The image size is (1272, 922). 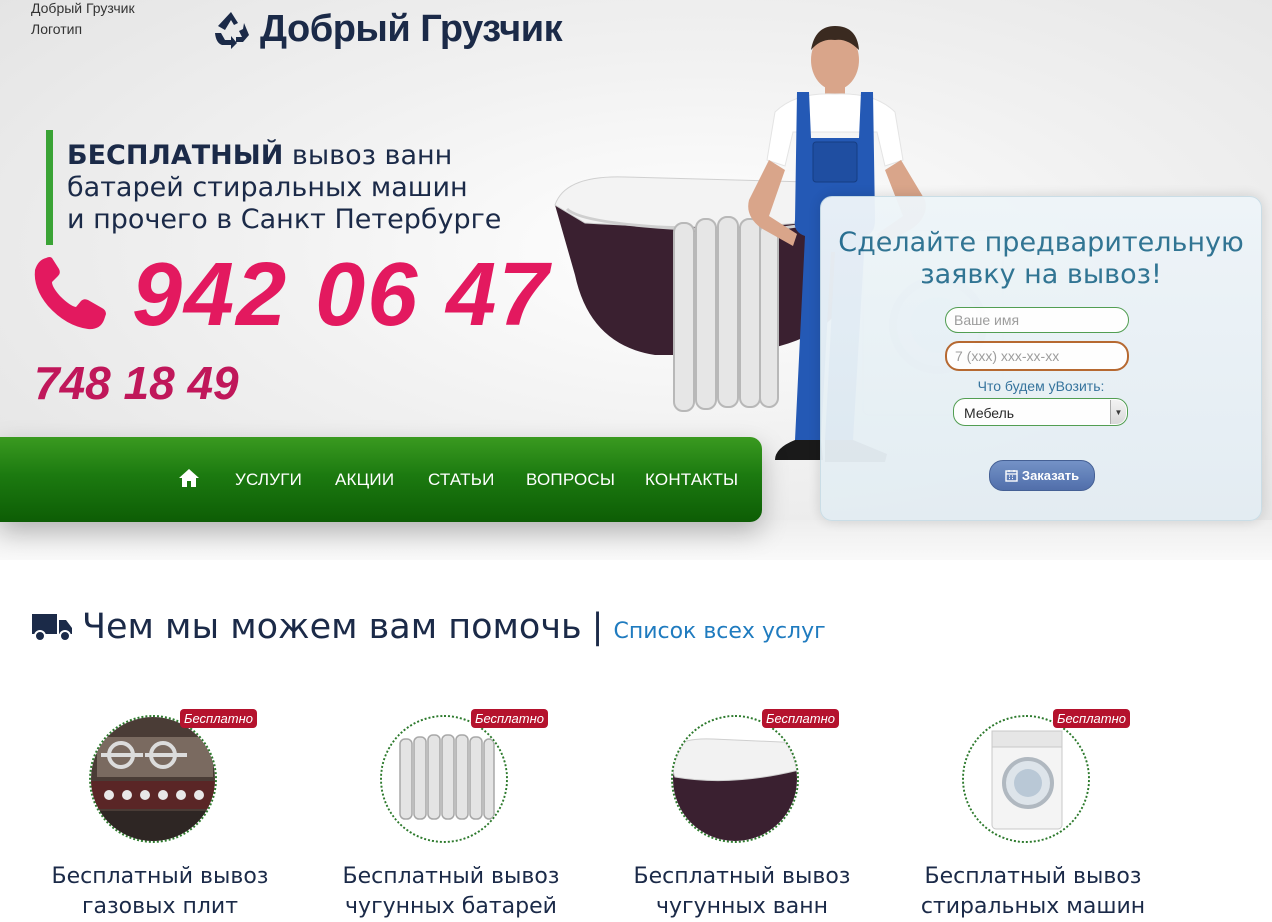 I want to click on home-icon, so click(x=189, y=480).